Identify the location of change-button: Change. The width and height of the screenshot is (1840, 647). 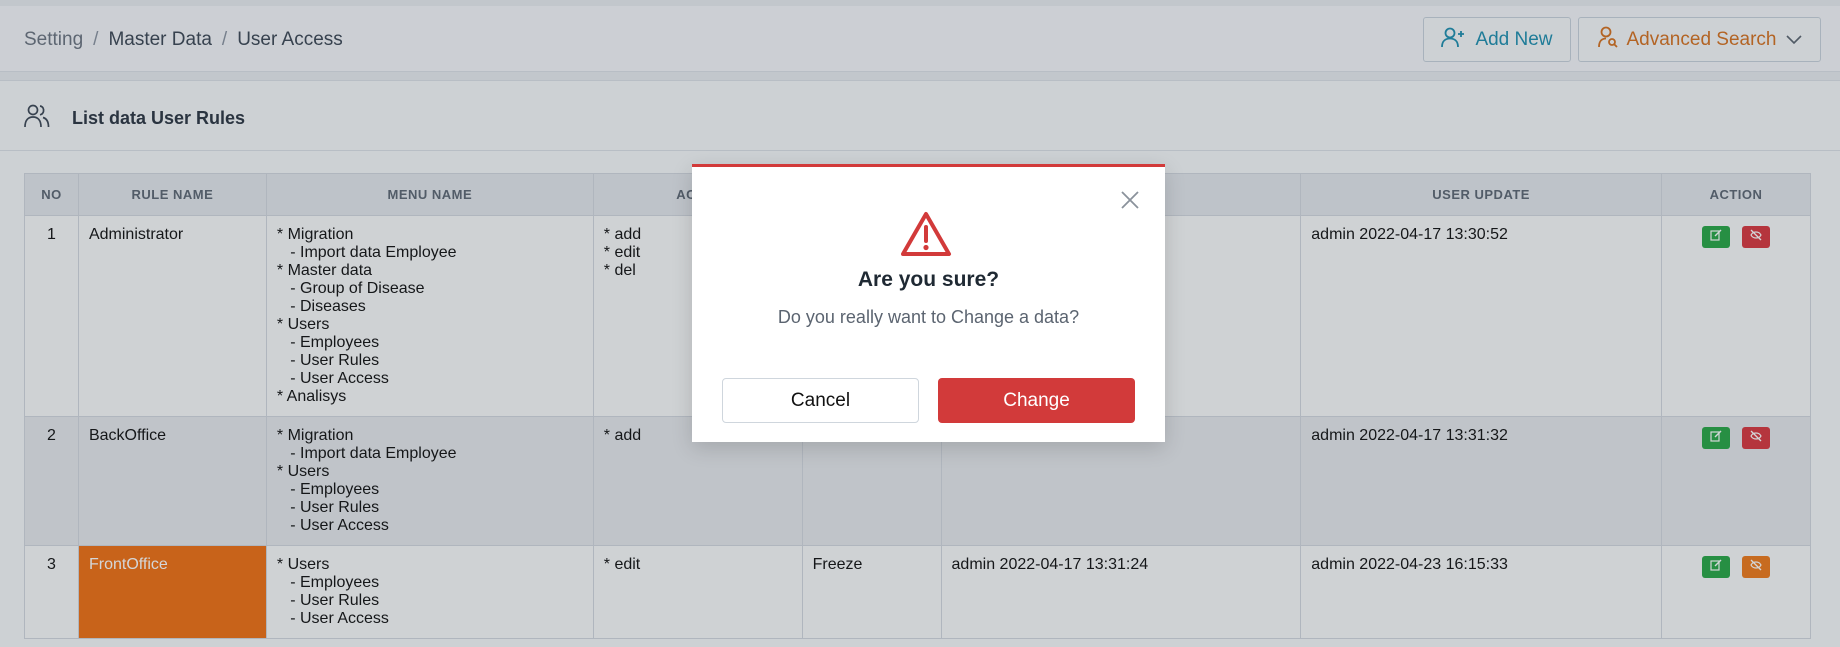
(1036, 400).